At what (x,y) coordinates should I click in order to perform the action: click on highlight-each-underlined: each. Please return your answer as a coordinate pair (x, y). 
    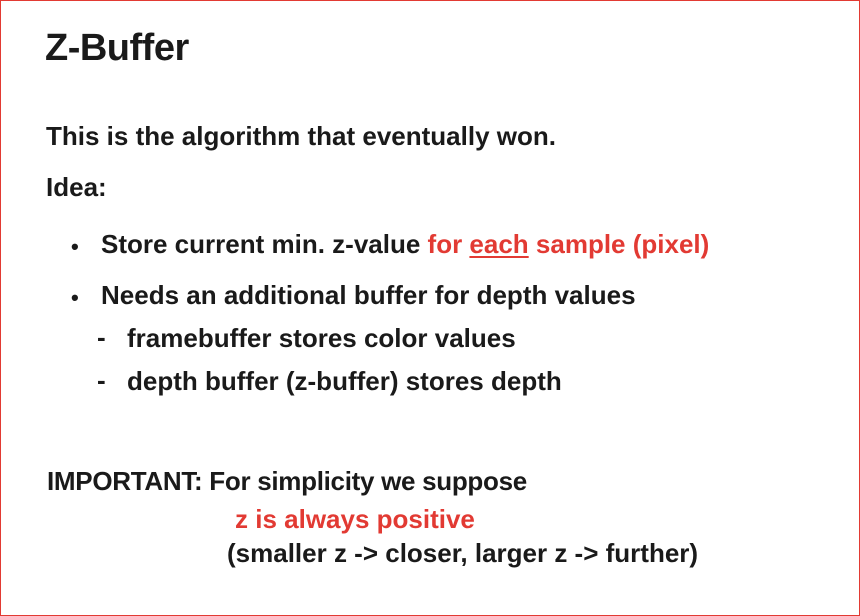
    Looking at the image, I should click on (499, 244).